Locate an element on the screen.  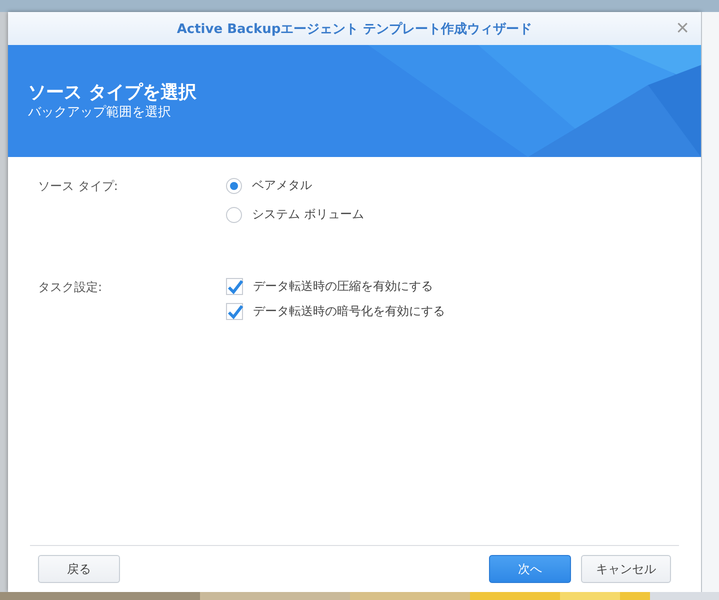
cancel-button: キャンセル is located at coordinates (626, 569).